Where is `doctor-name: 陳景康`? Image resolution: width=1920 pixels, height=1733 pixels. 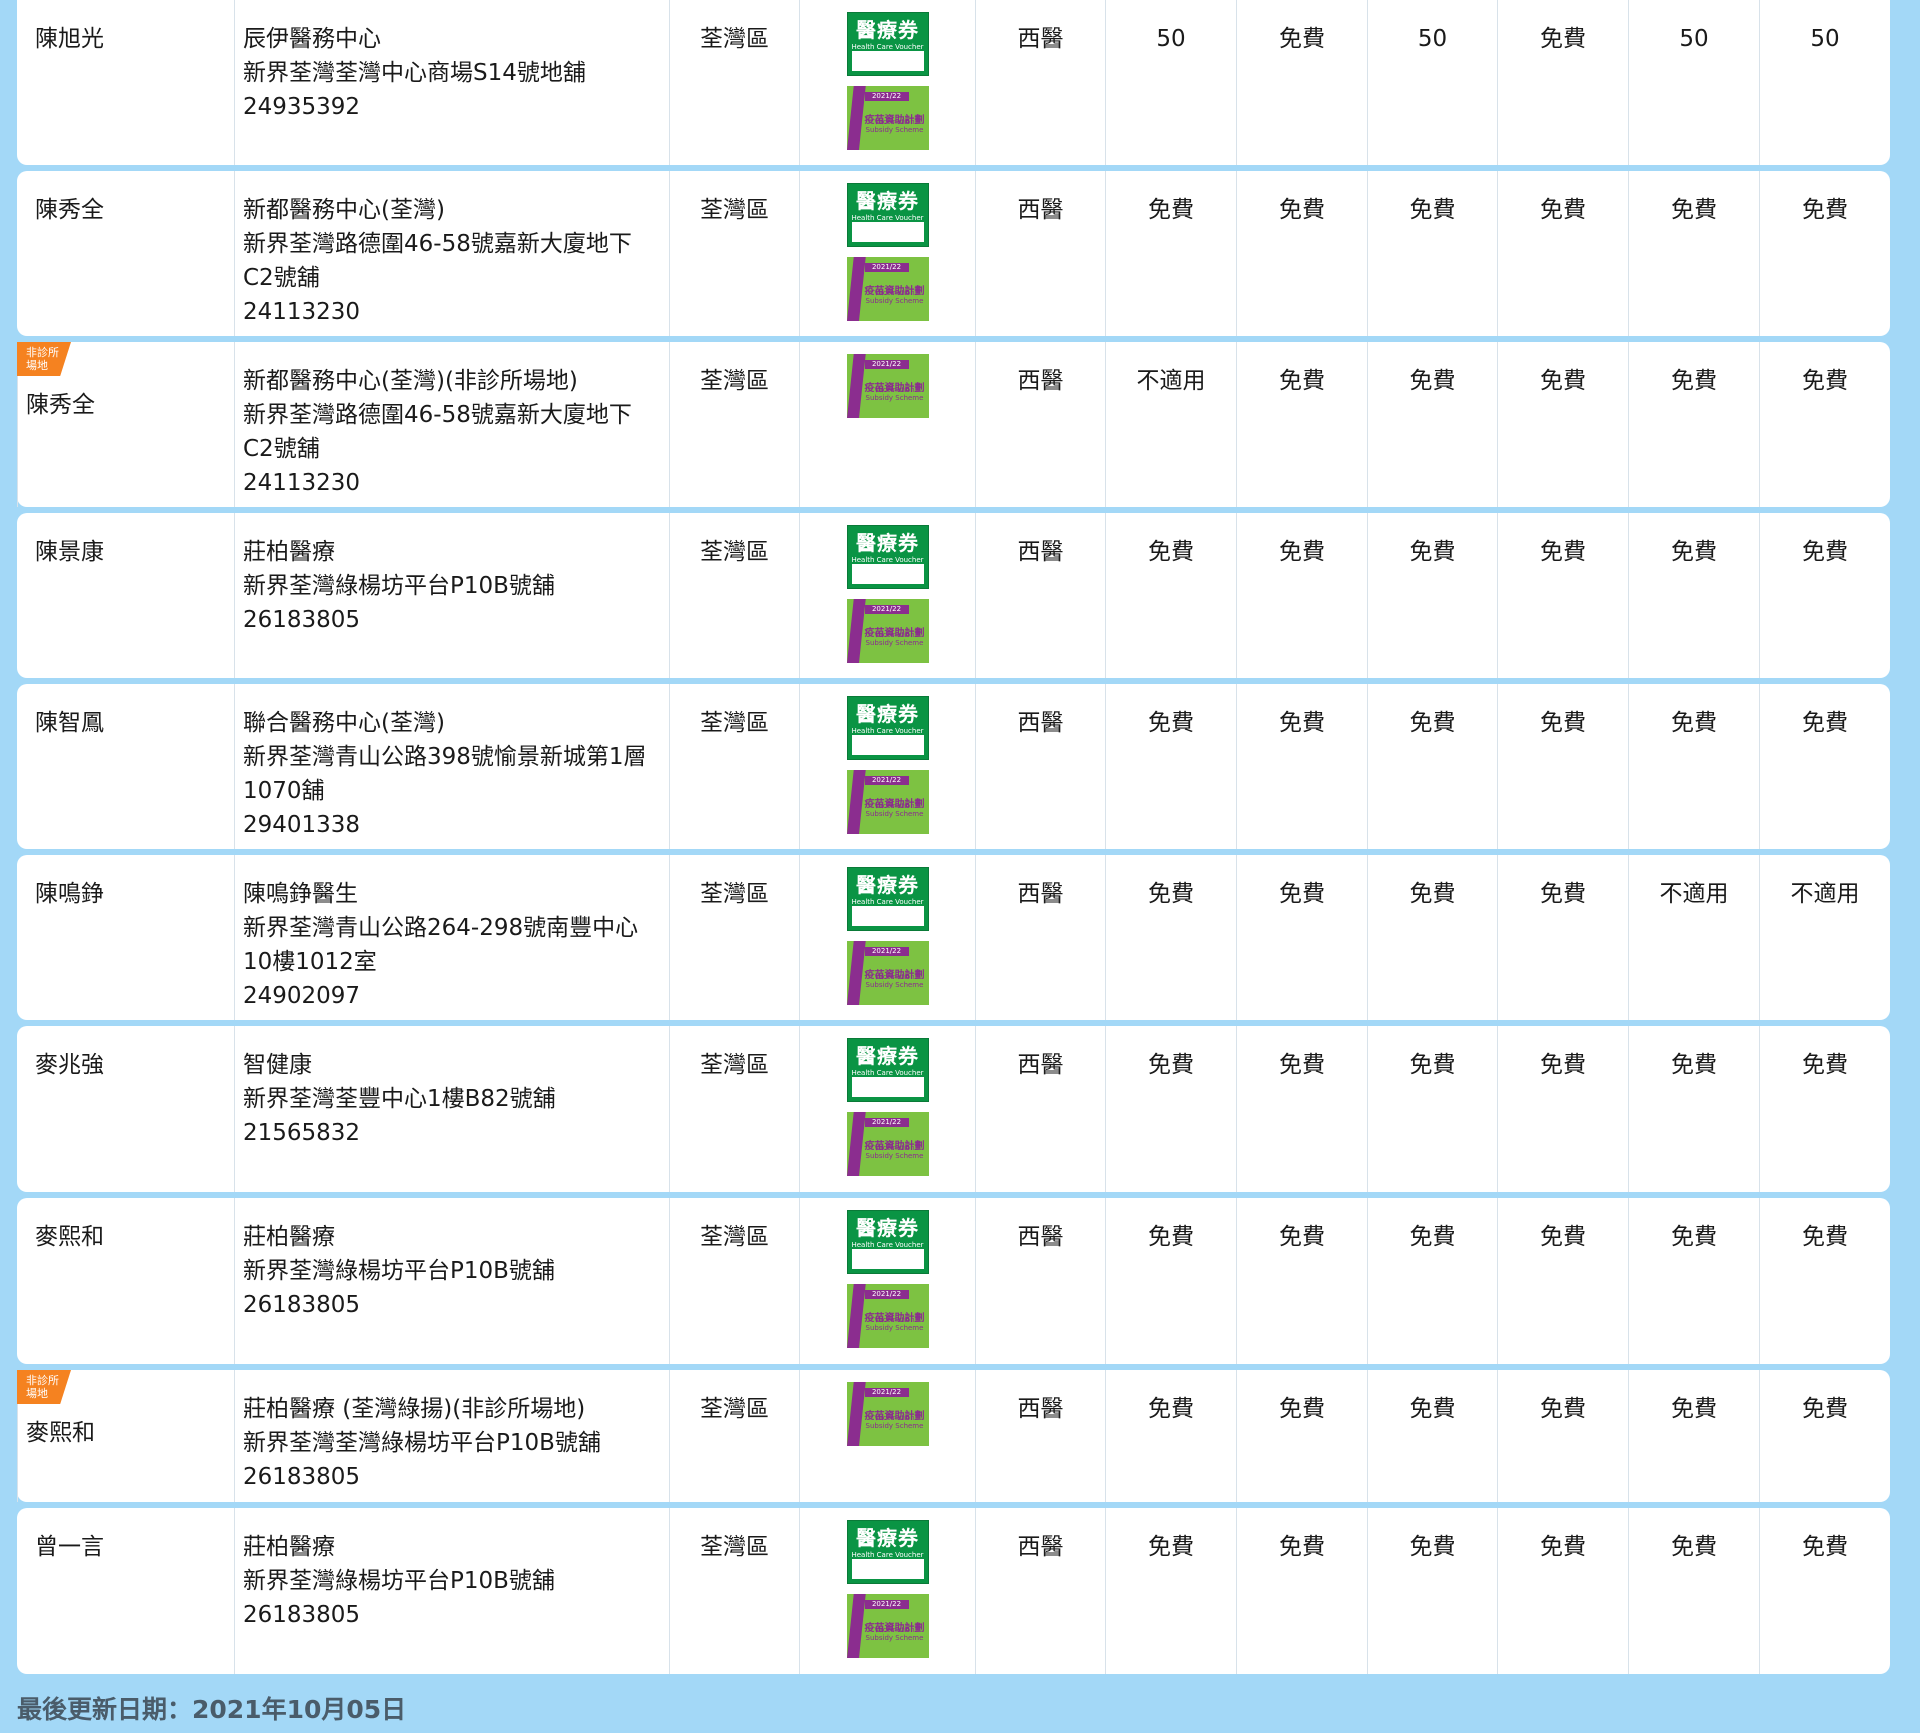
doctor-name: 陳景康 is located at coordinates (69, 552).